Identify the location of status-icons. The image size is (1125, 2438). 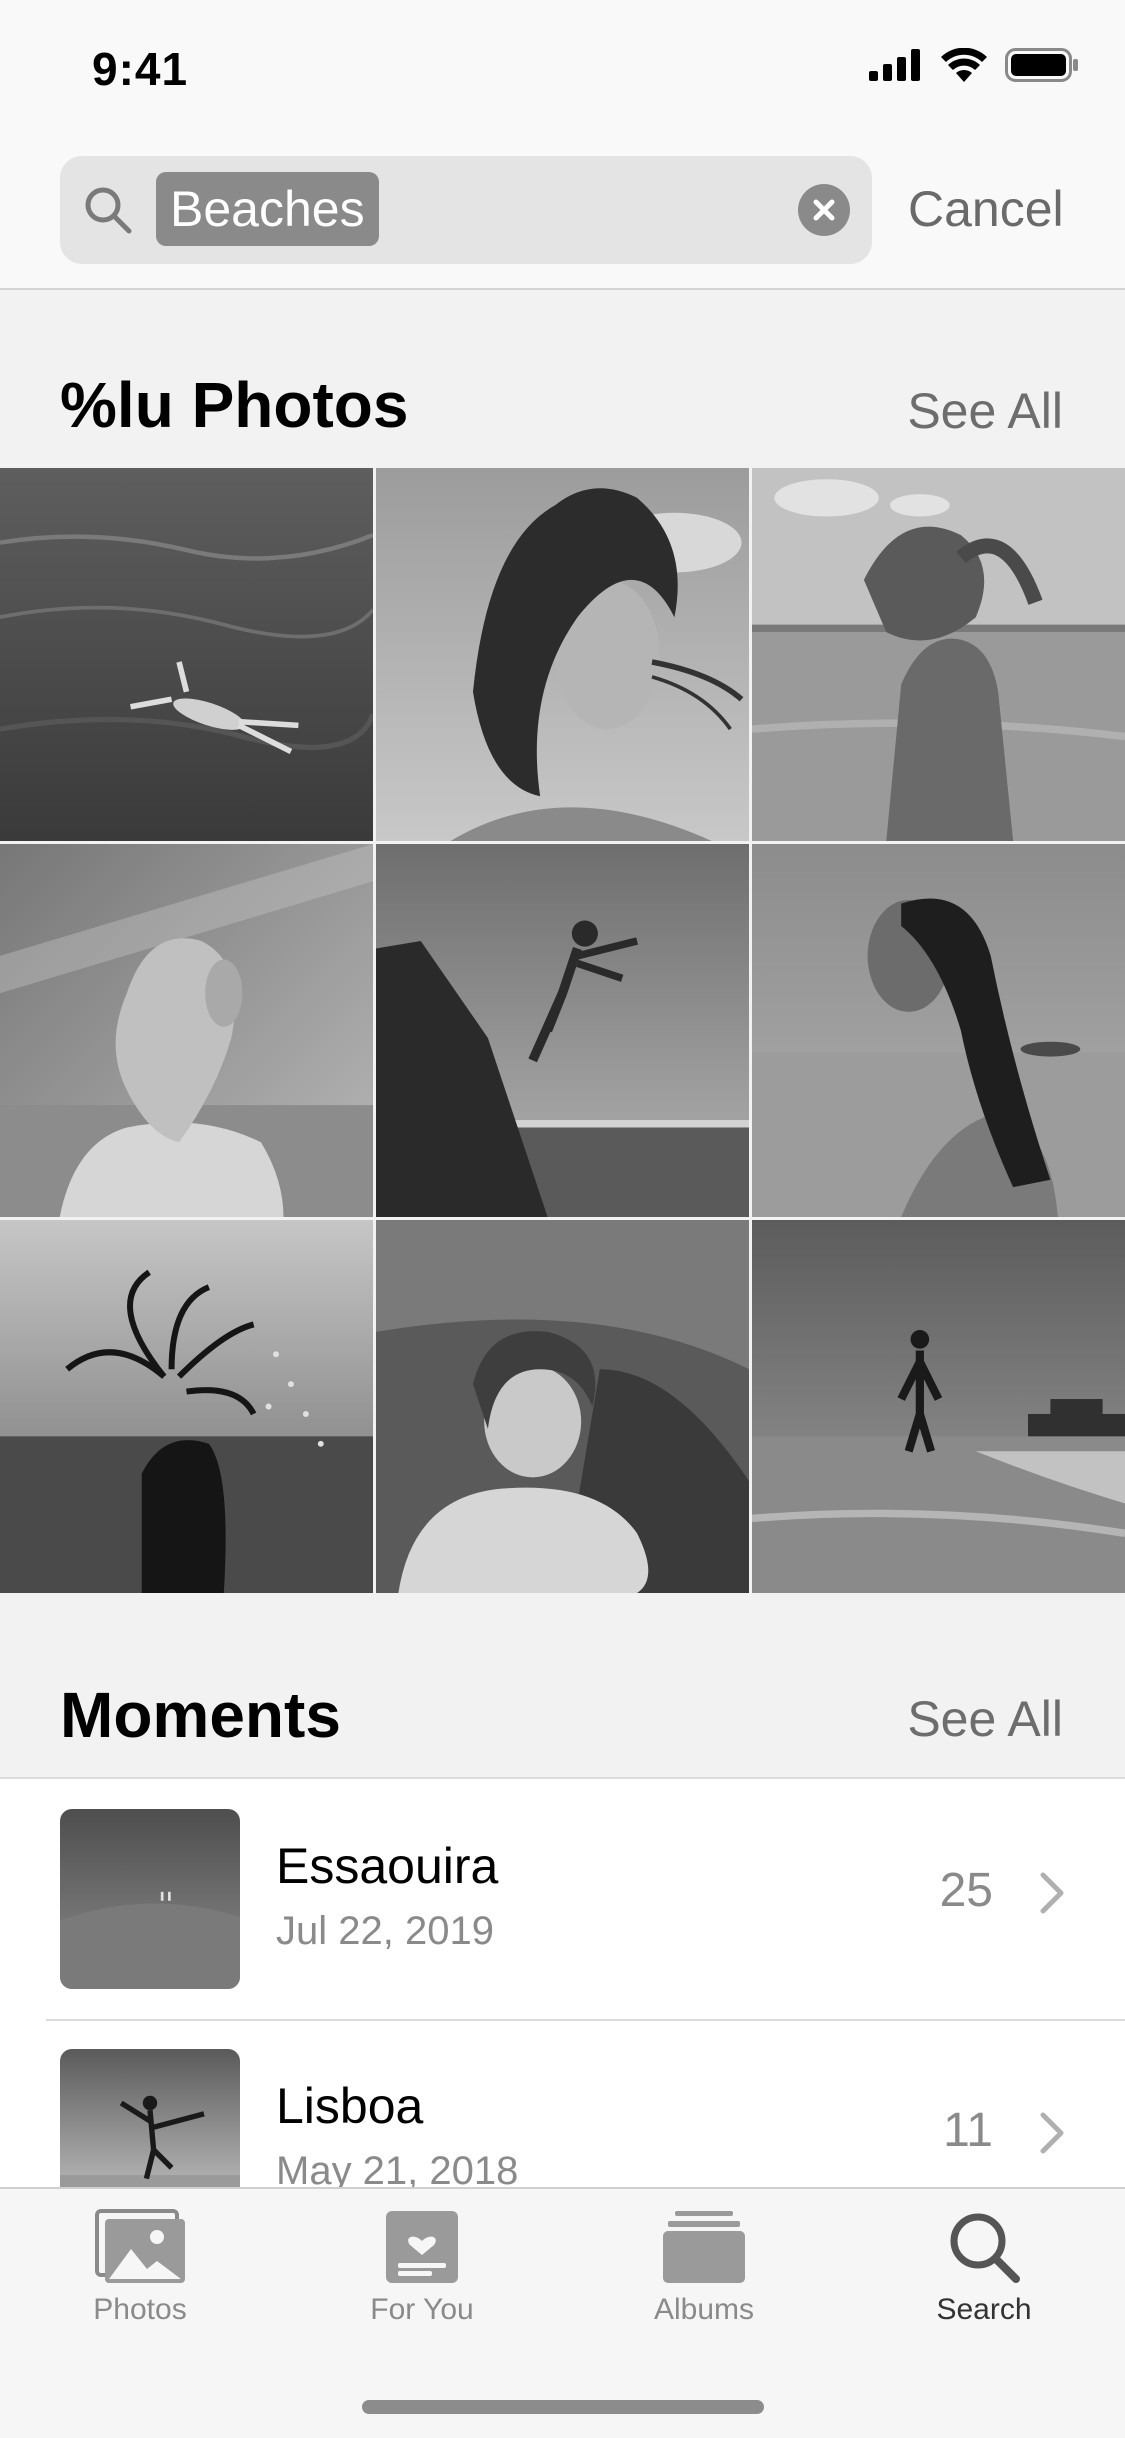
(974, 65).